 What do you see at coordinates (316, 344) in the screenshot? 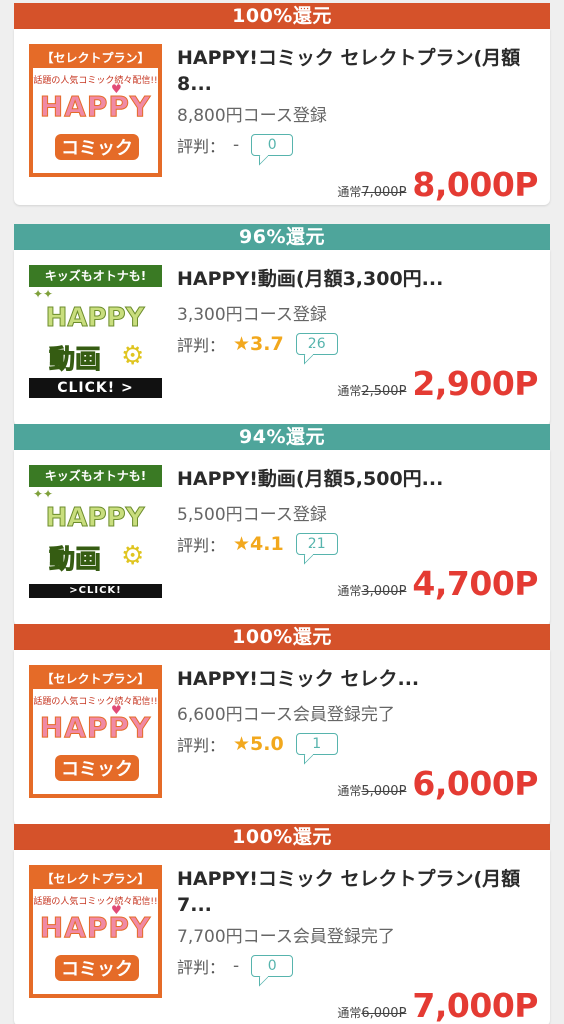
I see `review-count-bubble: 26` at bounding box center [316, 344].